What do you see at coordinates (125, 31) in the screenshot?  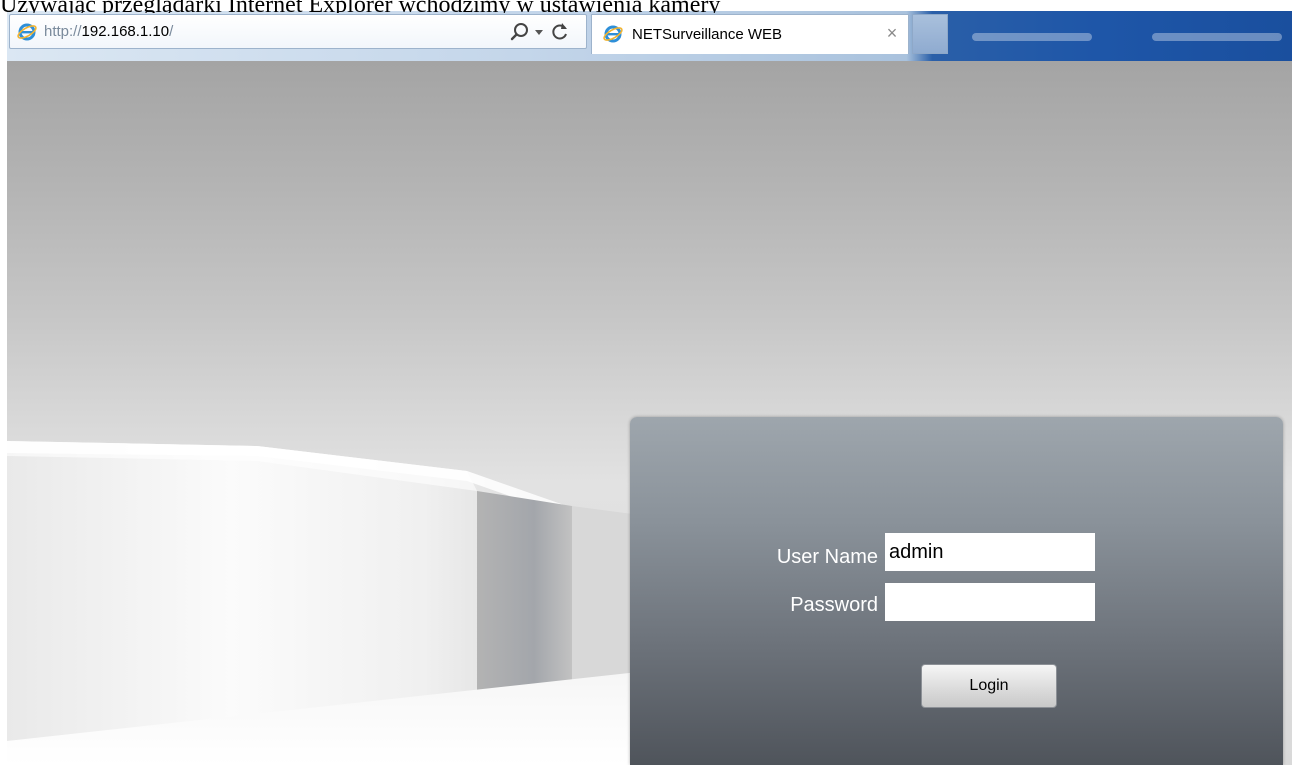 I see `url-host: 192.168.1.10` at bounding box center [125, 31].